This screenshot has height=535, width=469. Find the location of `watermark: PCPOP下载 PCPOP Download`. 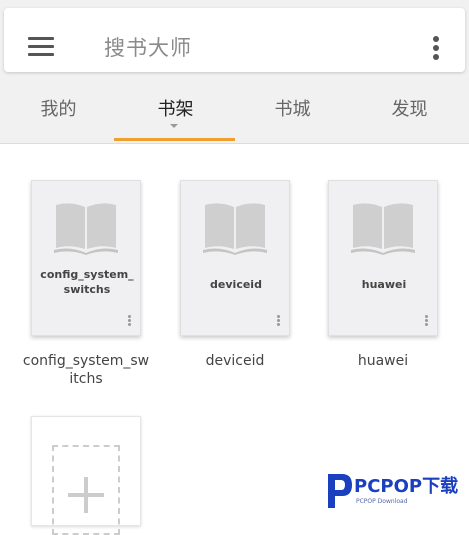

watermark: PCPOP下载 PCPOP Download is located at coordinates (396, 492).